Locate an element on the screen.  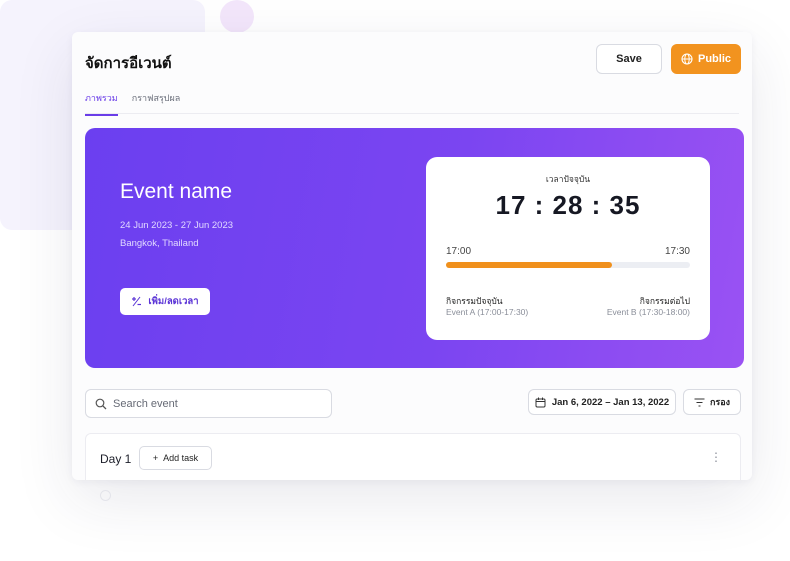
day-label: Day 1 is located at coordinates (116, 459).